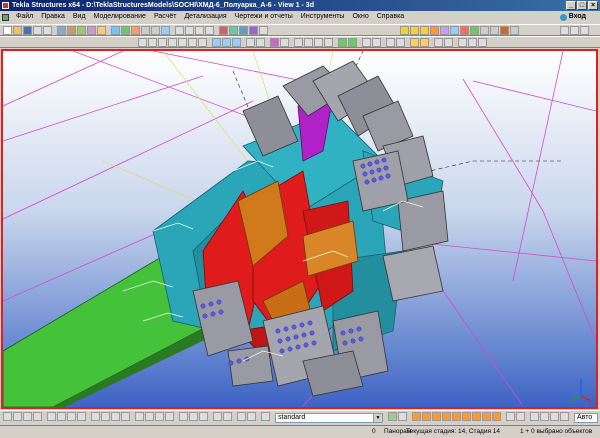 Image resolution: width=600 pixels, height=438 pixels. Describe the element at coordinates (416, 416) in the screenshot. I see `snap-end-point-icon` at that location.